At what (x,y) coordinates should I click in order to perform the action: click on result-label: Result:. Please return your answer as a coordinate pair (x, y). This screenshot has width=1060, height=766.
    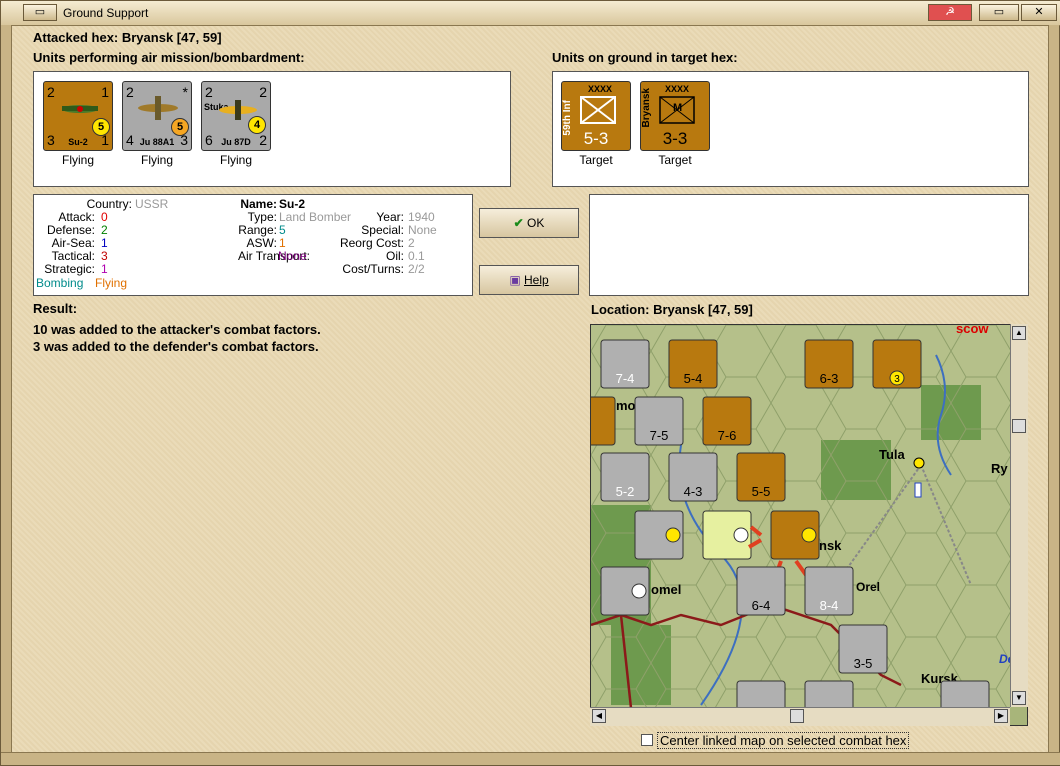
    Looking at the image, I should click on (55, 308).